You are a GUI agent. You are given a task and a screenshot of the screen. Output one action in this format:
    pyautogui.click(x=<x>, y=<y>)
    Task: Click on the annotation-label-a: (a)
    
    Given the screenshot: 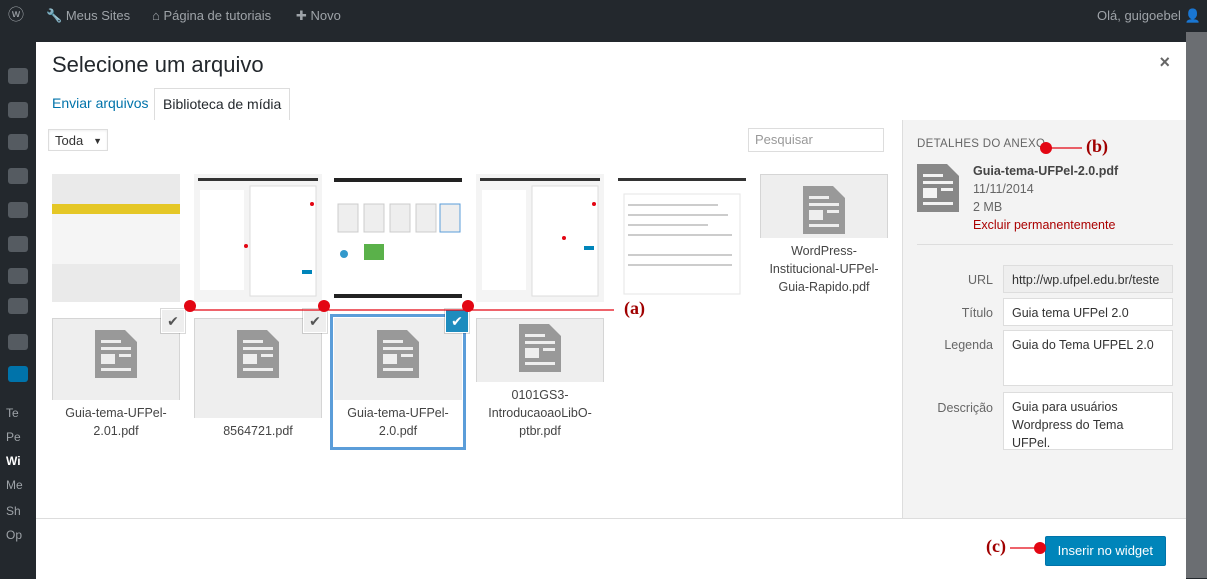 What is the action you would take?
    pyautogui.click(x=634, y=308)
    